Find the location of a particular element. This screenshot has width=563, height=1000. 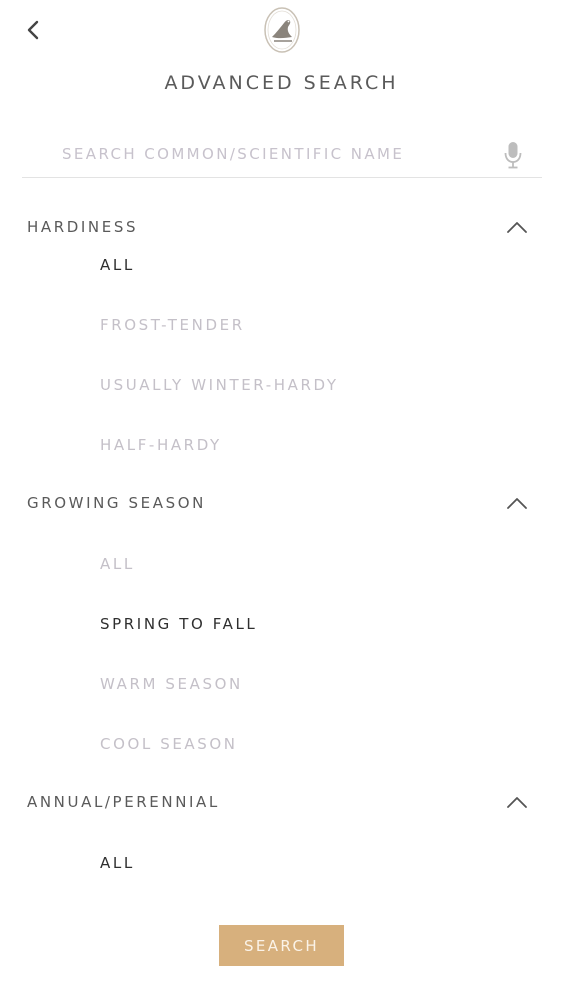

search-button: SEARCH is located at coordinates (281, 945).